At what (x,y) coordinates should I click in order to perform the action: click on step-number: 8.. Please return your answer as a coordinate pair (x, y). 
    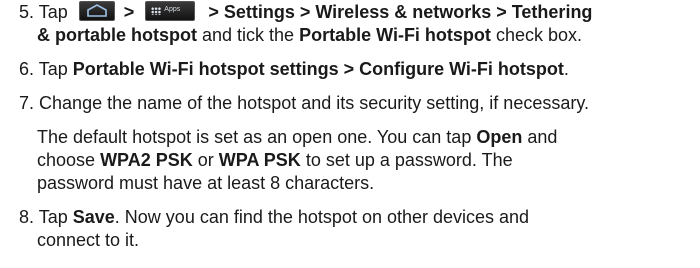
    Looking at the image, I should click on (27, 217).